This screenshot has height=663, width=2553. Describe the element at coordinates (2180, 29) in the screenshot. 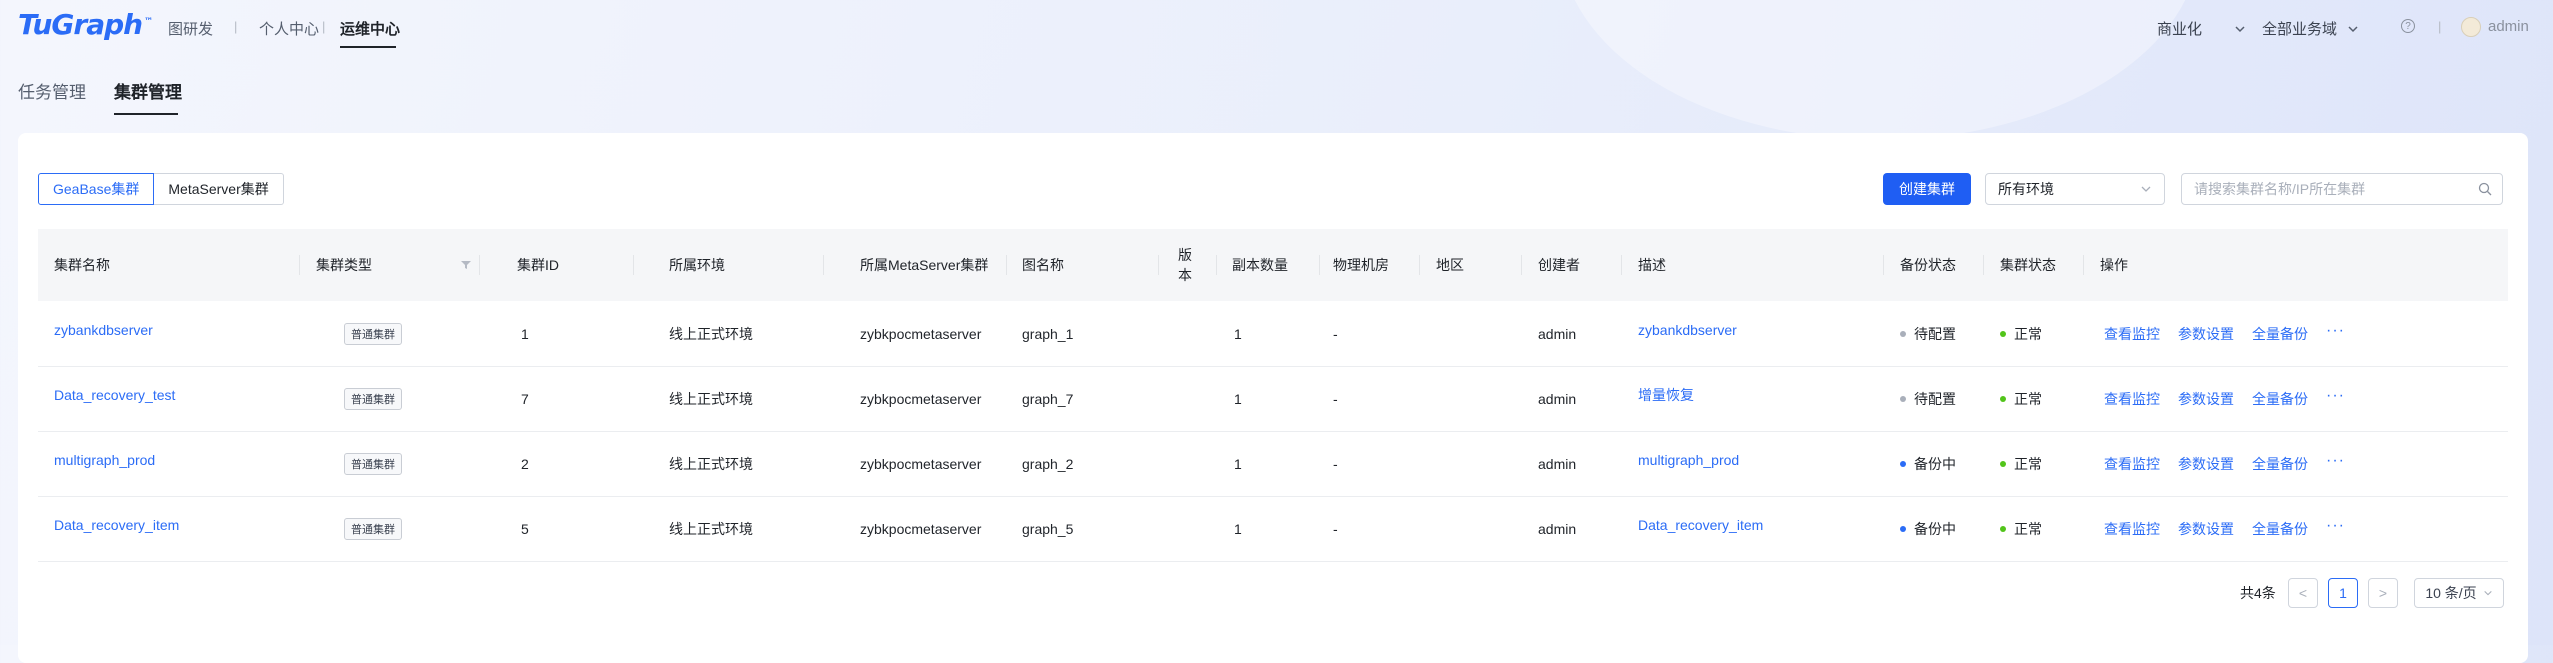

I see `commercial-label: 商业化` at that location.